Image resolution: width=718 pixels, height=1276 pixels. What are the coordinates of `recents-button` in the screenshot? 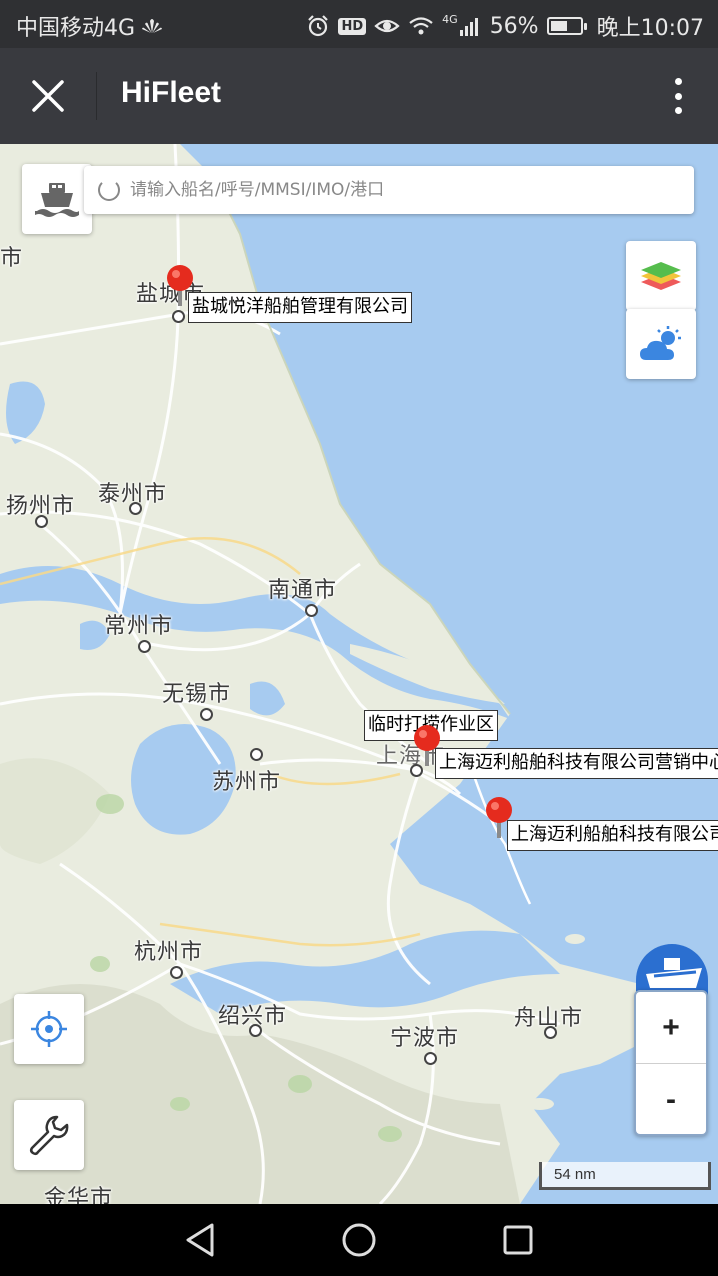 It's located at (518, 1240).